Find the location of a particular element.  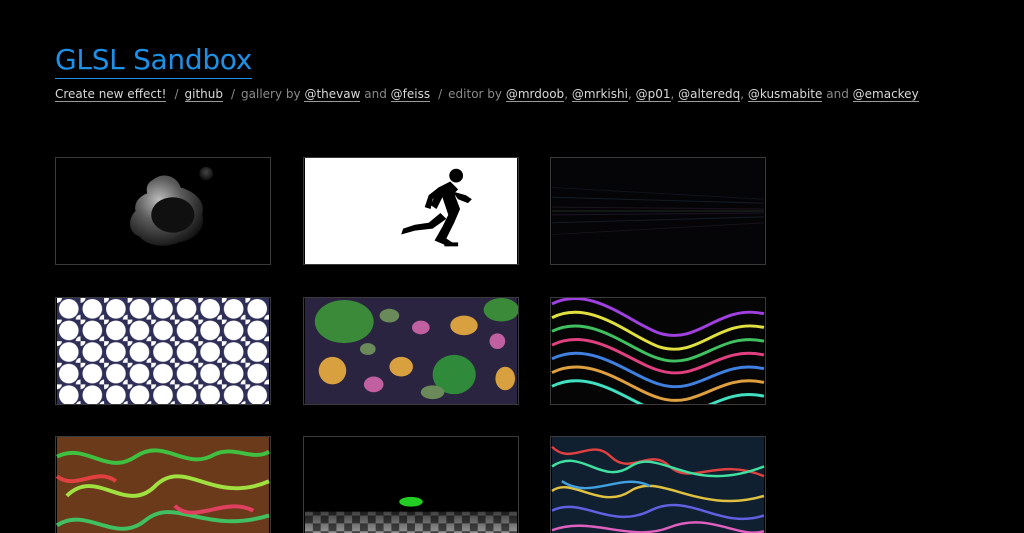

gallery-thumbnail-noise-lines is located at coordinates (658, 211).